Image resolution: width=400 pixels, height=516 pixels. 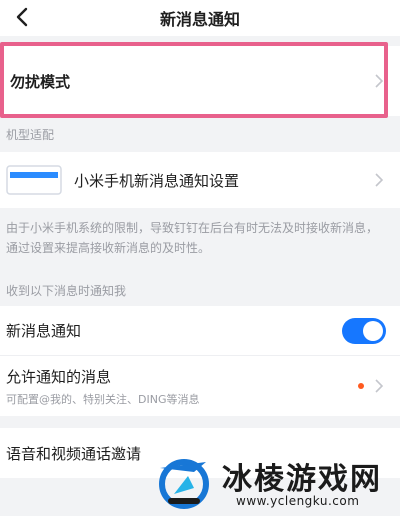 What do you see at coordinates (302, 479) in the screenshot?
I see `watermark-name: 冰棱游戏网` at bounding box center [302, 479].